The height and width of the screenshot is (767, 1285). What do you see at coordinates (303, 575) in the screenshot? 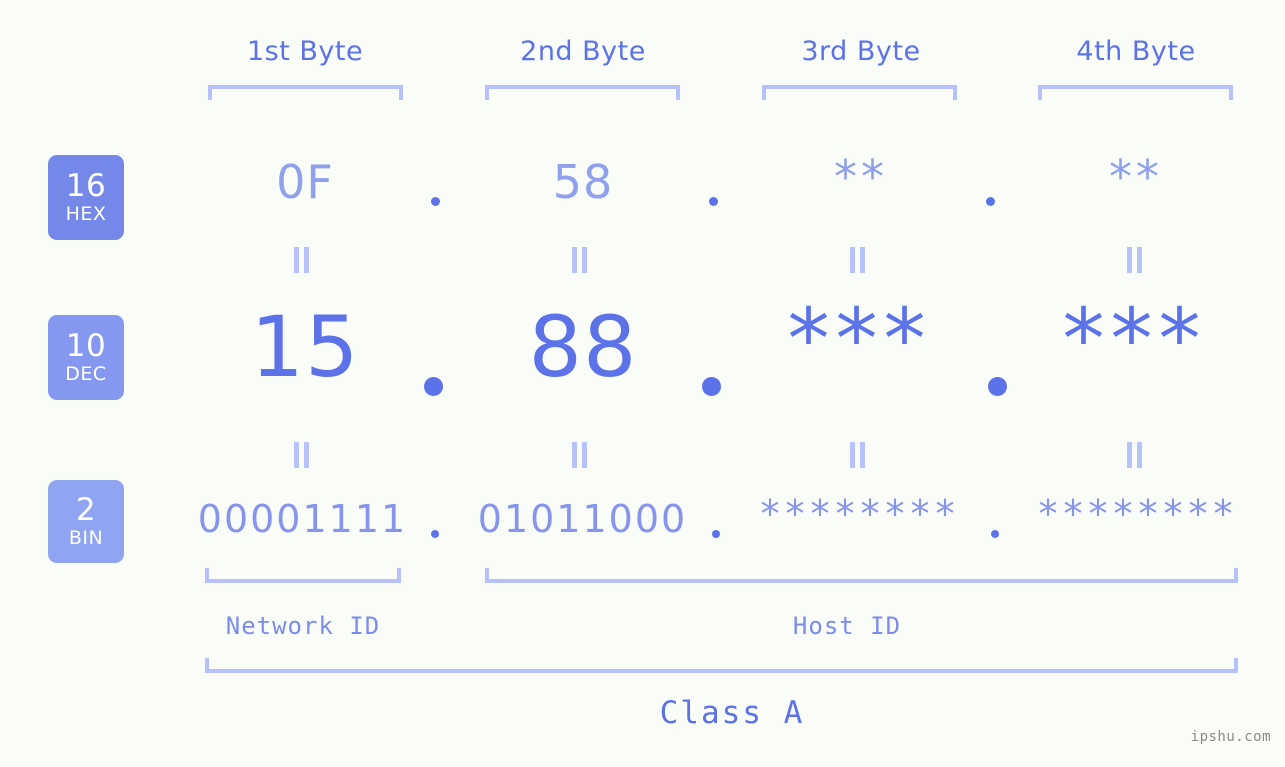
I see `network-id-bracket` at bounding box center [303, 575].